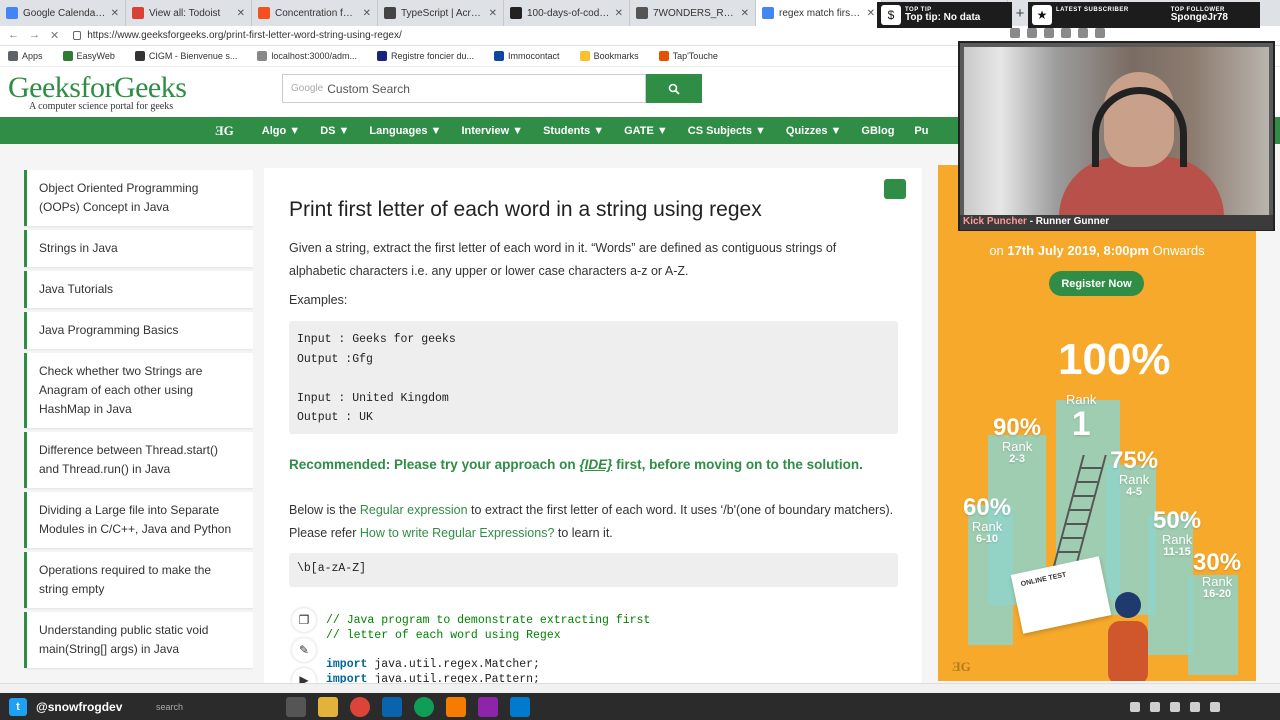 Image resolution: width=1280 pixels, height=720 pixels. I want to click on nav-item: DS ▼, so click(334, 131).